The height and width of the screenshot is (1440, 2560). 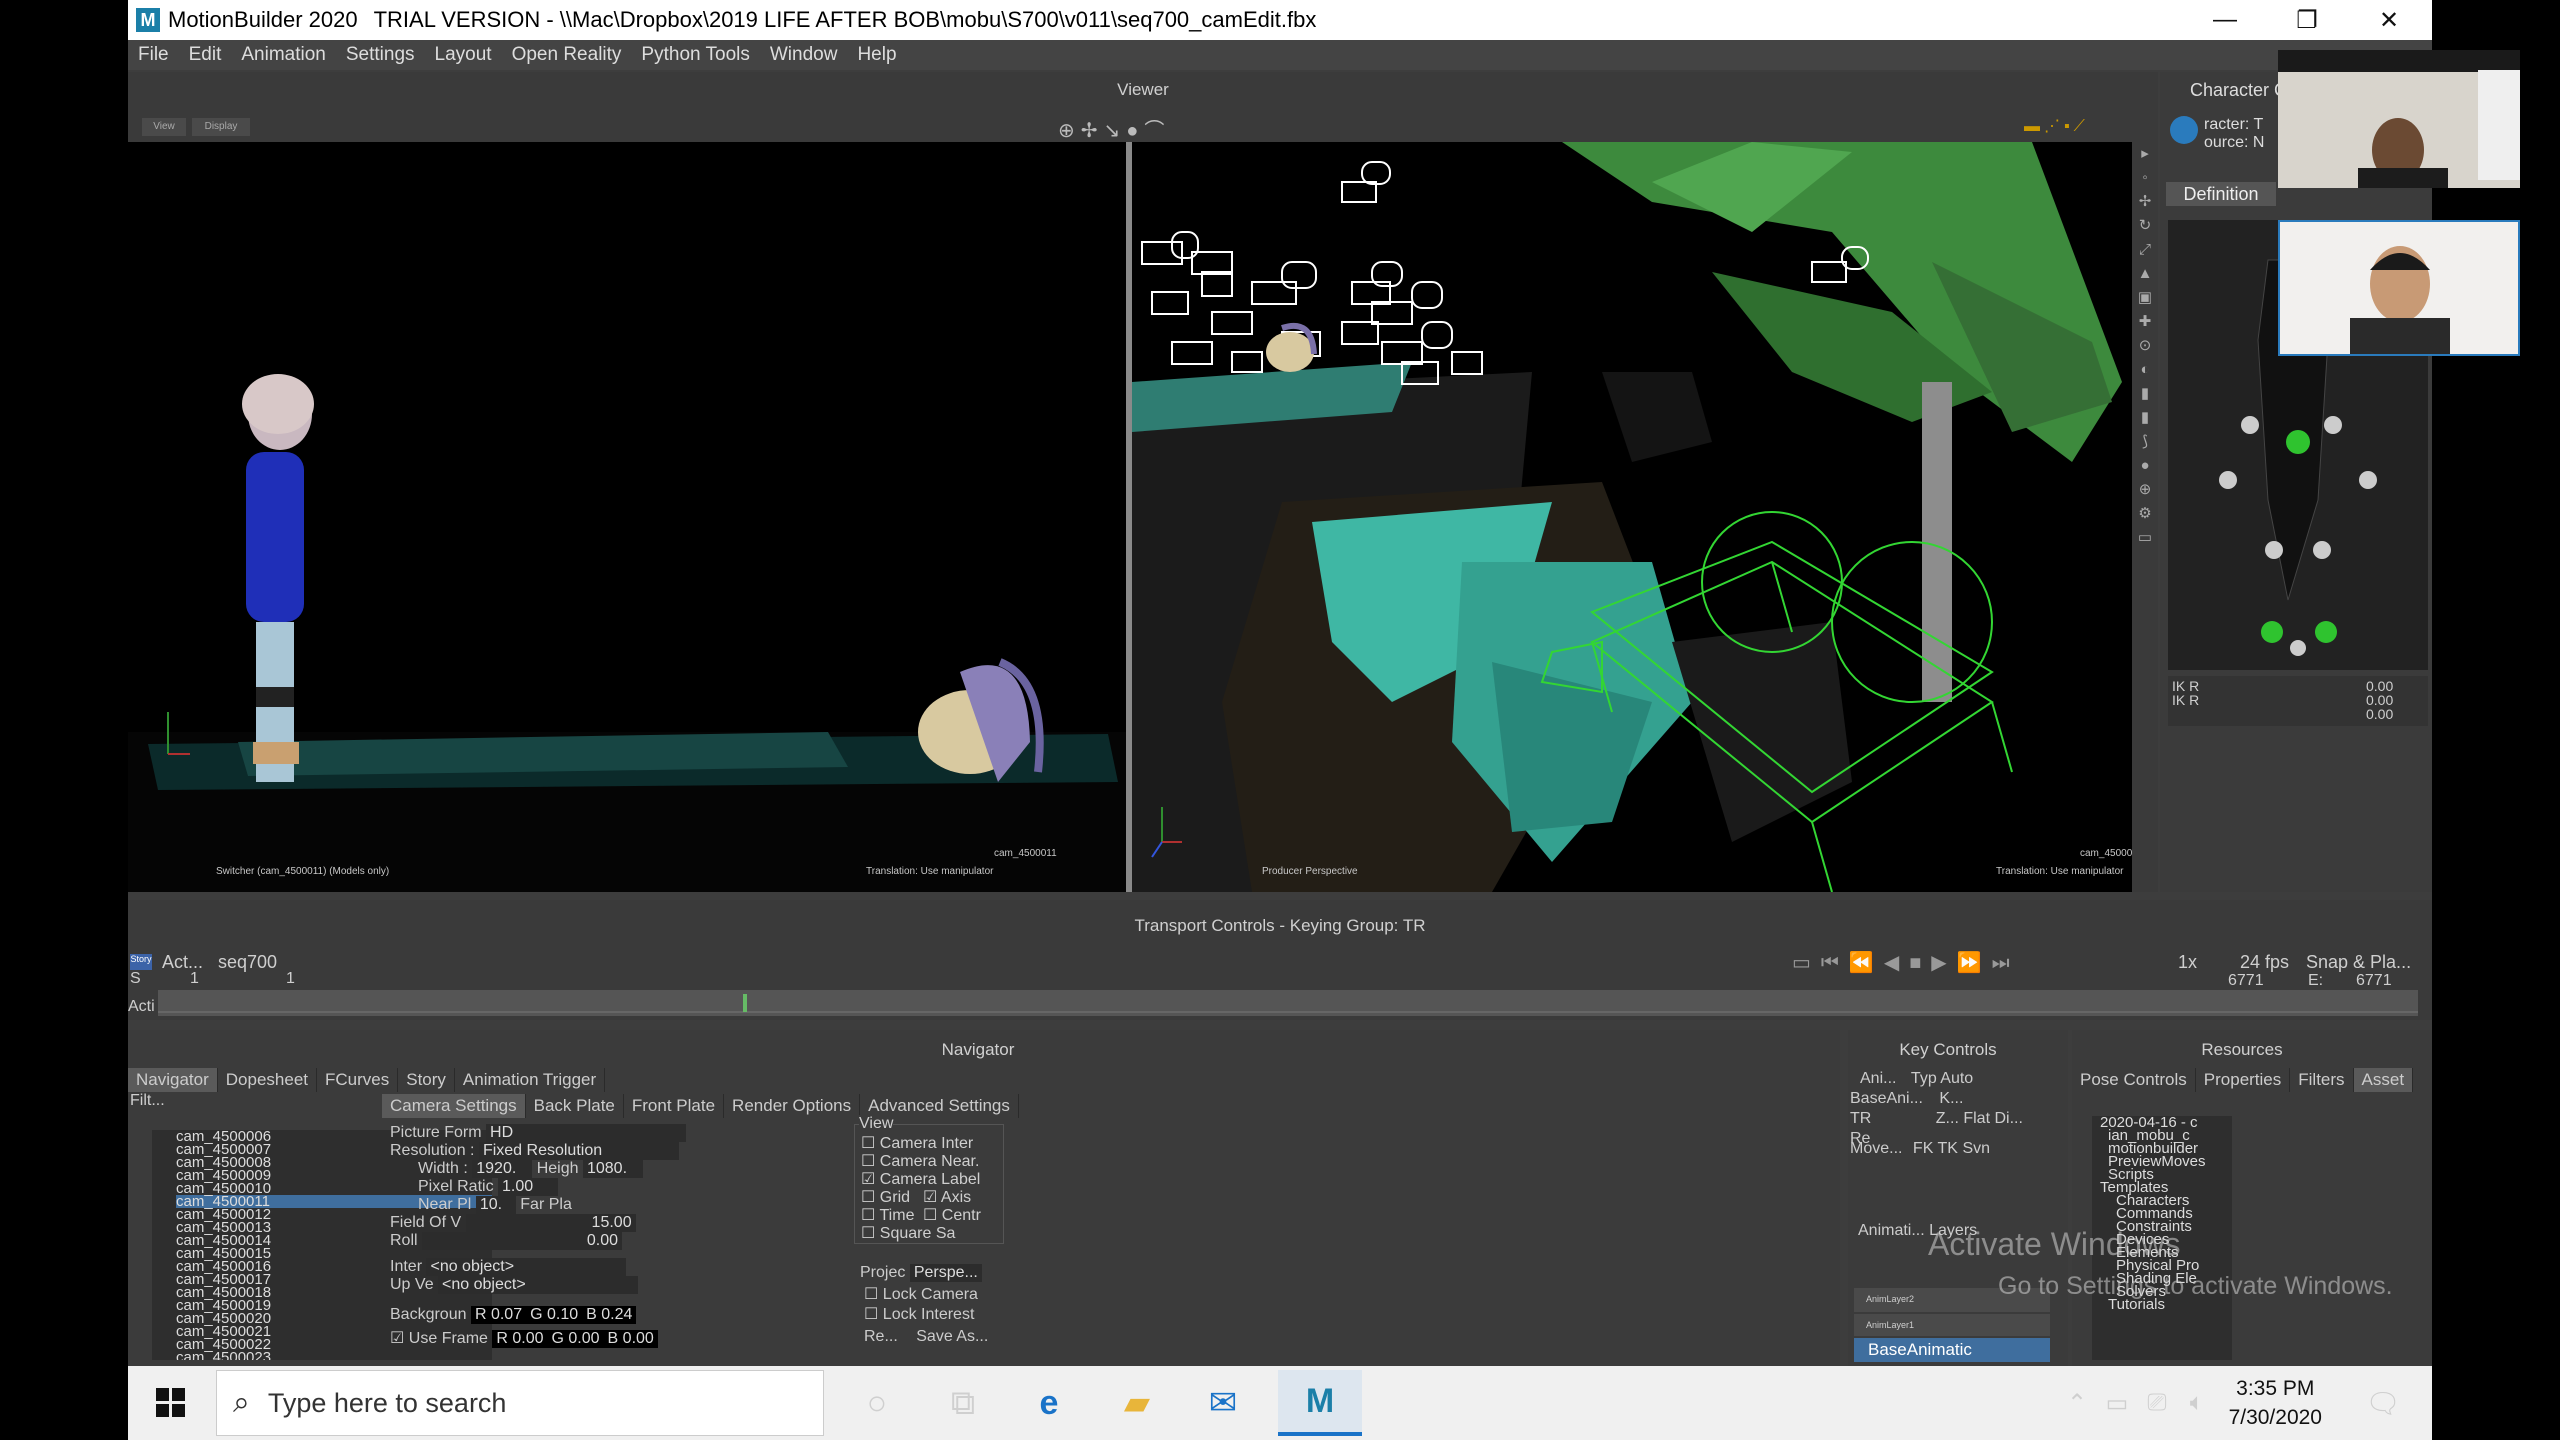 I want to click on effector-hips, so click(x=2298, y=442).